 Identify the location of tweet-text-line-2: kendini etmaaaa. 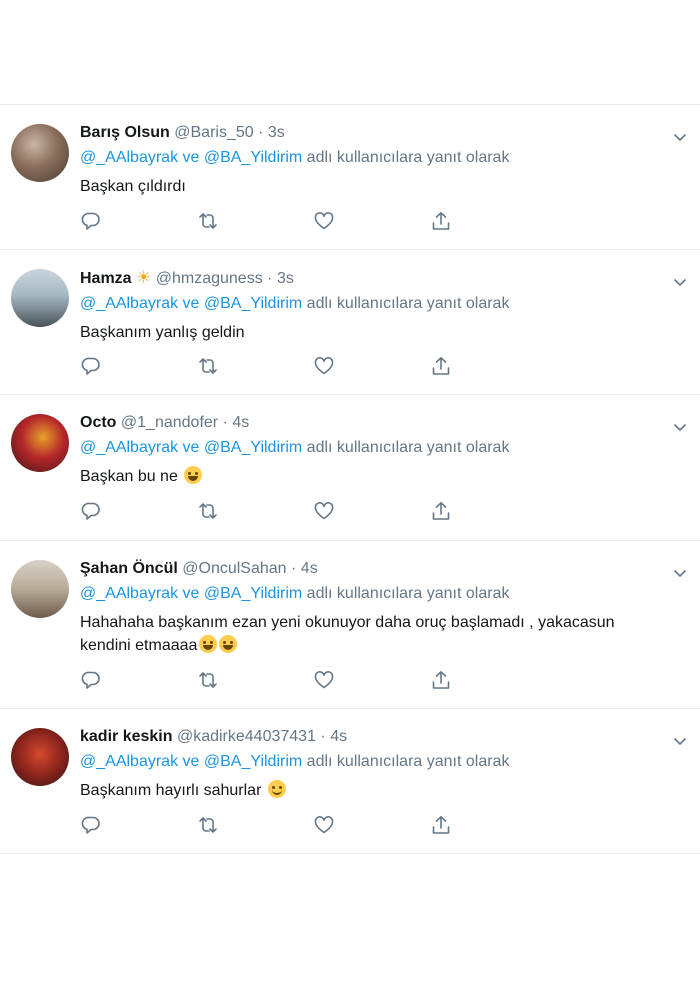
(382, 645).